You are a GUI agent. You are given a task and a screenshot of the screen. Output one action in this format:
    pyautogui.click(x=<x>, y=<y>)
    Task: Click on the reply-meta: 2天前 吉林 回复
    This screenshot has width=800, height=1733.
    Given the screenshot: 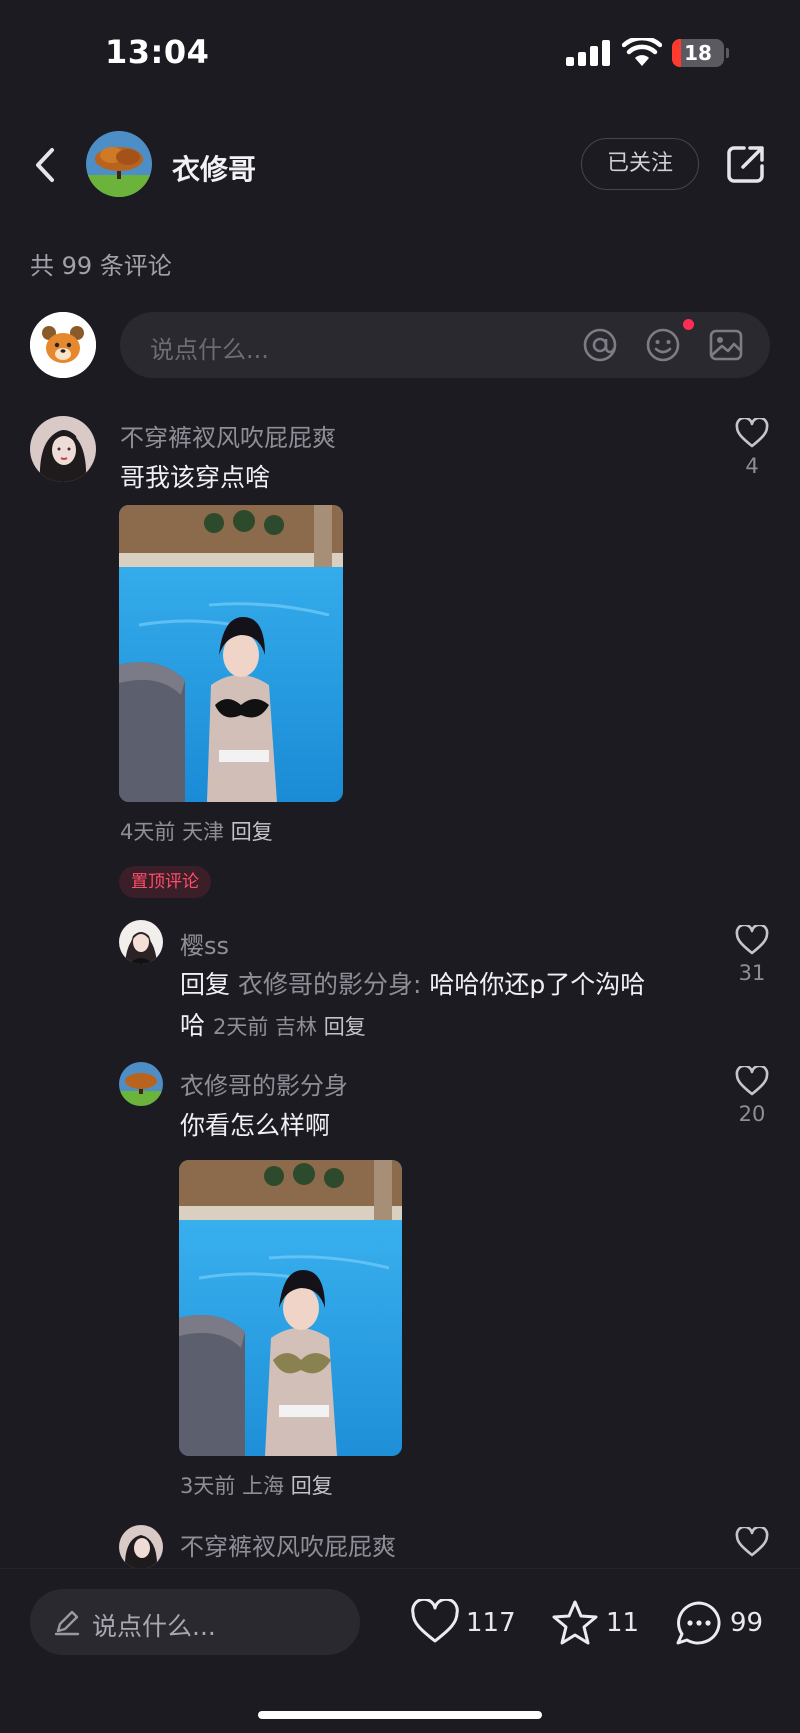 What is the action you would take?
    pyautogui.click(x=289, y=1027)
    